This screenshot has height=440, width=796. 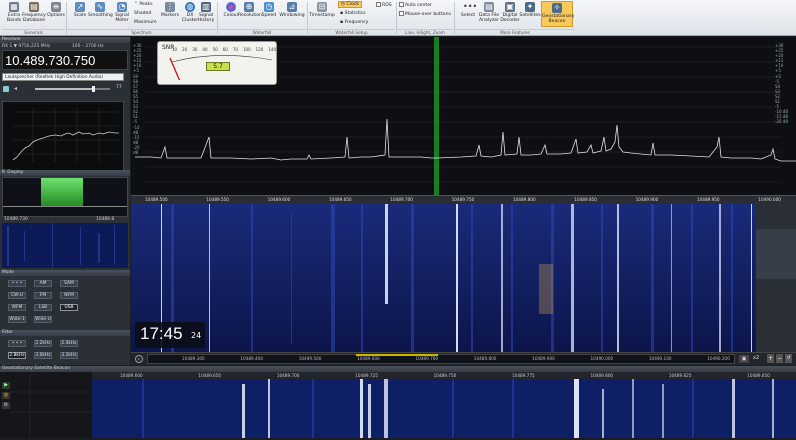 I want to click on signal-history-button: ▥ Signal History, so click(x=206, y=14).